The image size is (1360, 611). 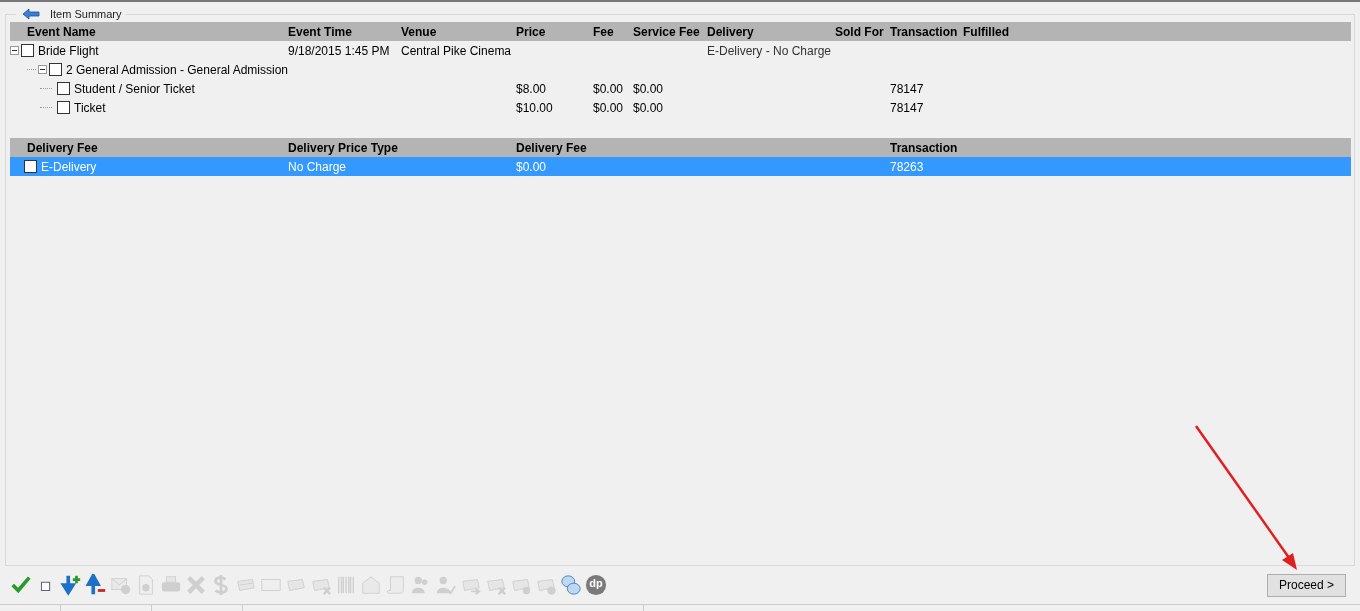 What do you see at coordinates (320, 31) in the screenshot?
I see `column-header: Event Time` at bounding box center [320, 31].